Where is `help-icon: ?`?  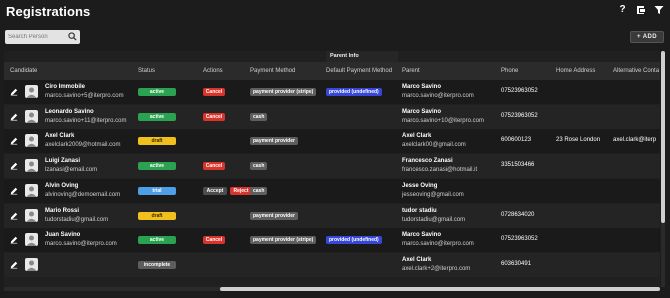
help-icon: ? is located at coordinates (622, 9).